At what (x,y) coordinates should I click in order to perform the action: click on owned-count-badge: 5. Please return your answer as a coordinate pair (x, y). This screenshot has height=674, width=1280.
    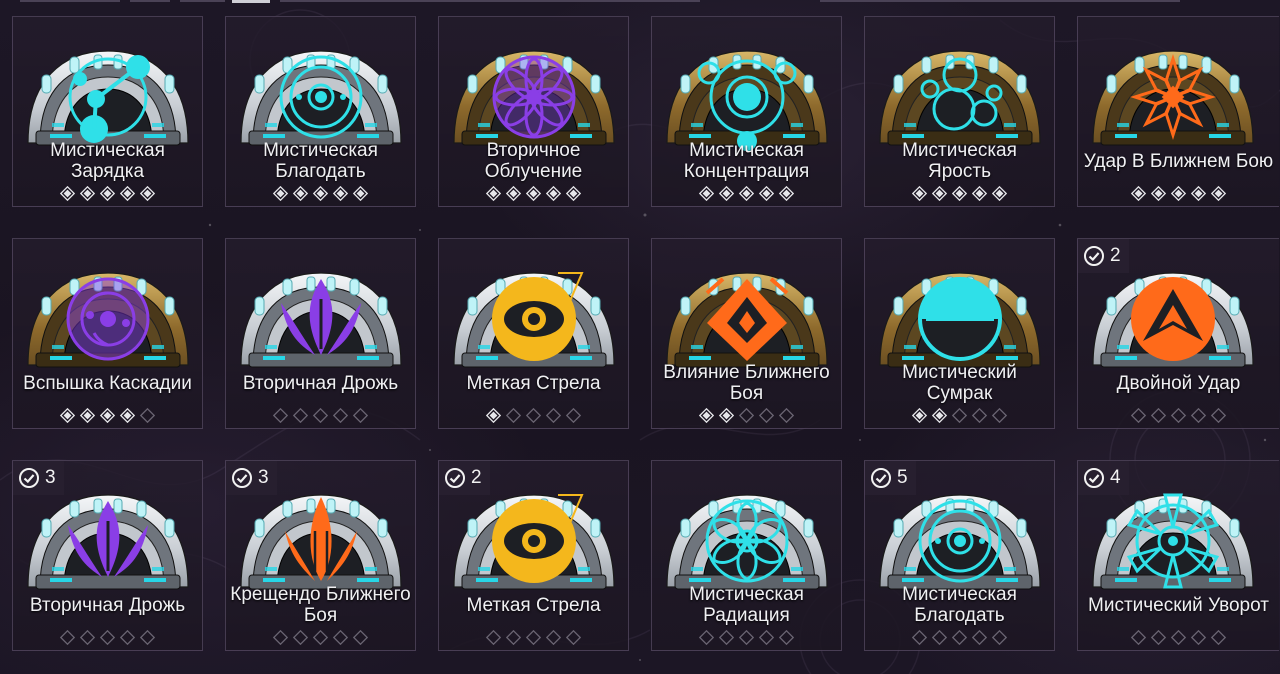
    Looking at the image, I should click on (890, 478).